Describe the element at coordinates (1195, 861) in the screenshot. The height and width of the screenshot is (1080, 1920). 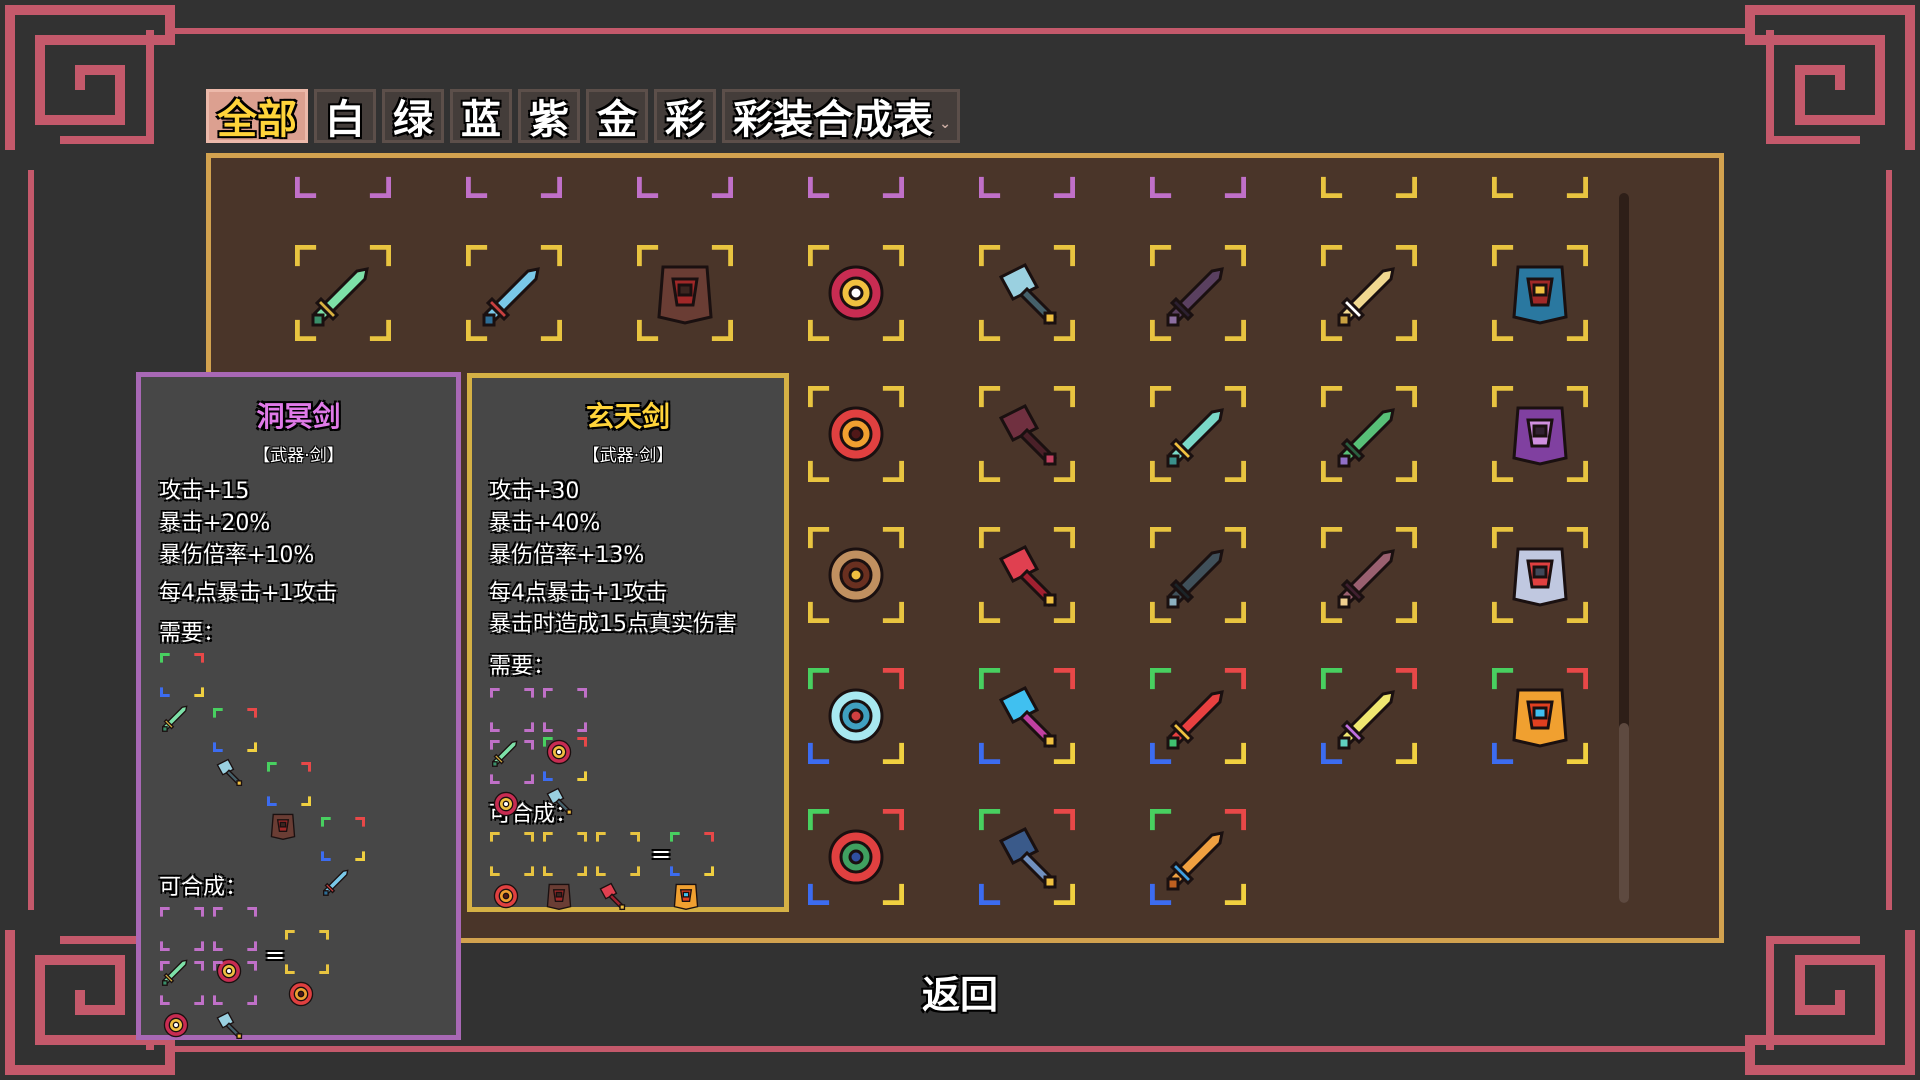
I see `gold-sword-icon` at that location.